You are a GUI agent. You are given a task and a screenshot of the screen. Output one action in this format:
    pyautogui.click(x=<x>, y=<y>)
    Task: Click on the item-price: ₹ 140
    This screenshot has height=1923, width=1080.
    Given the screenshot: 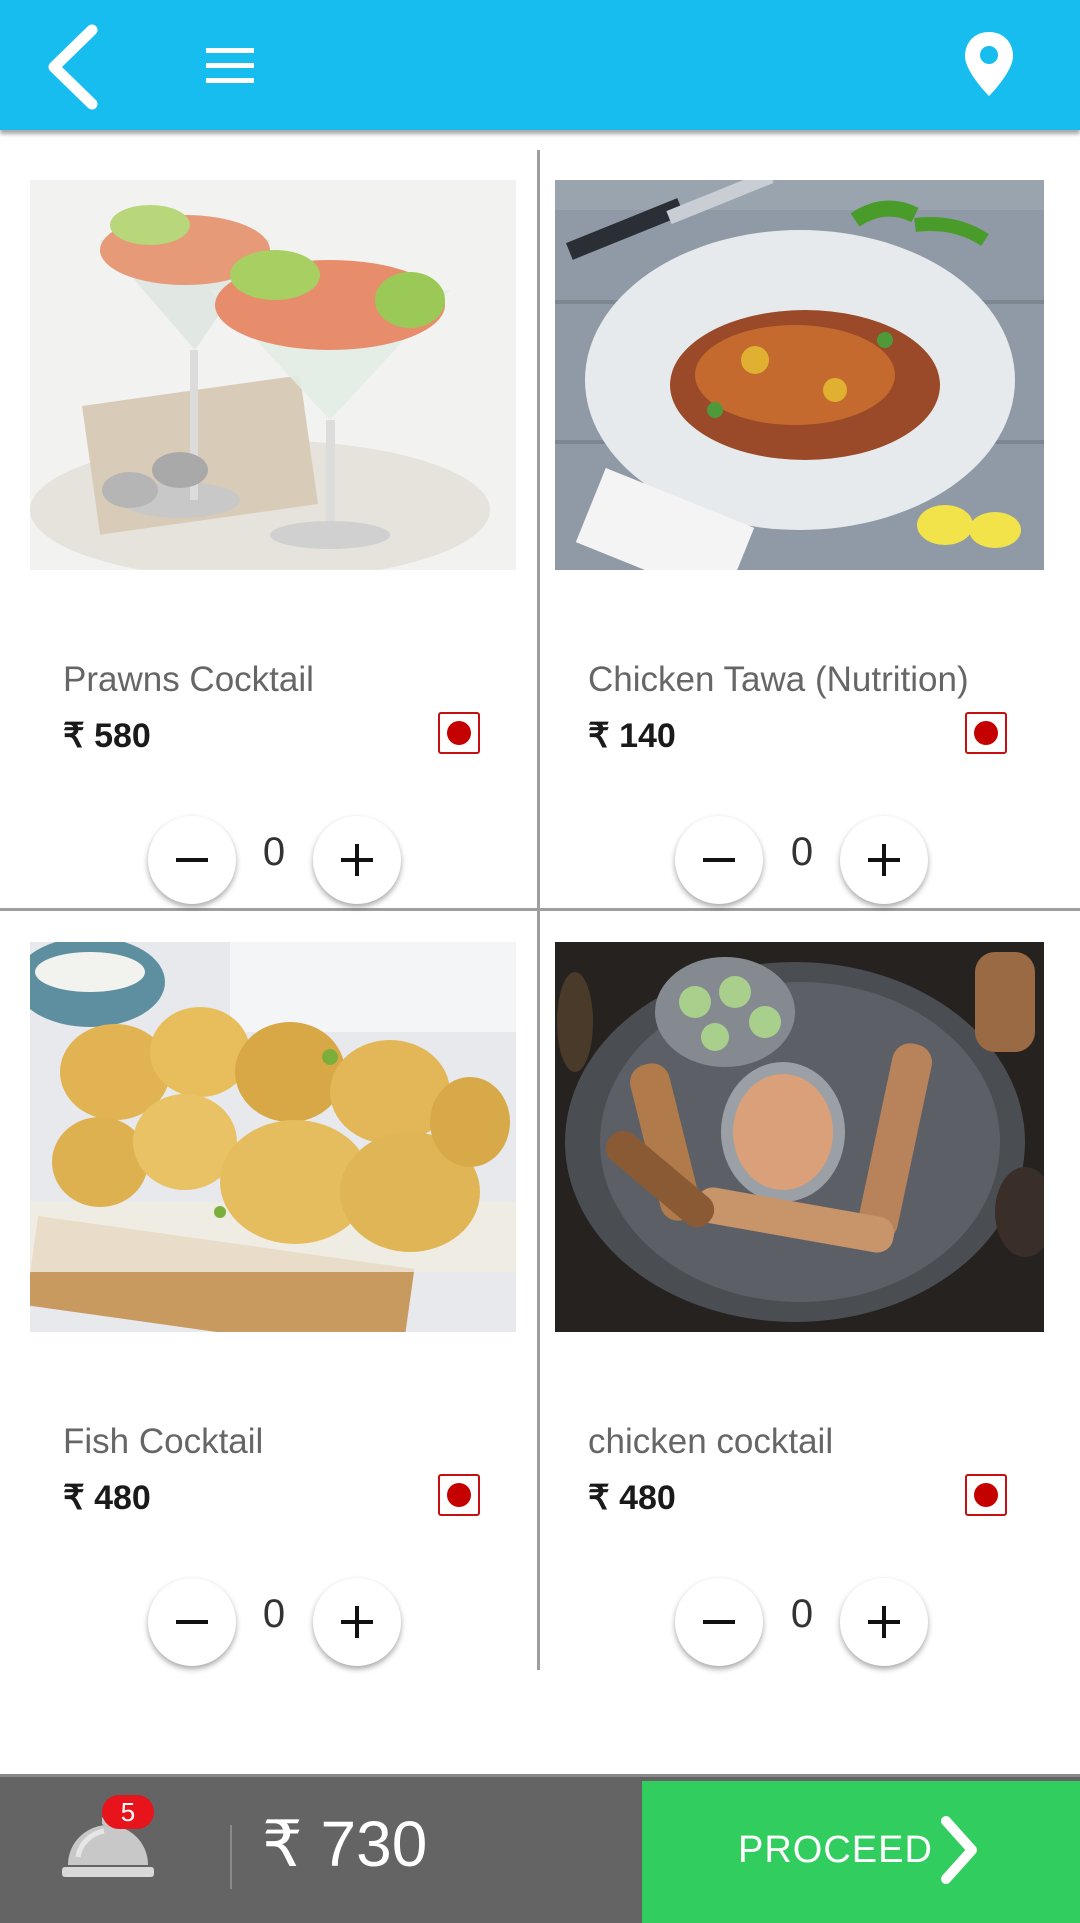 What is the action you would take?
    pyautogui.click(x=632, y=736)
    